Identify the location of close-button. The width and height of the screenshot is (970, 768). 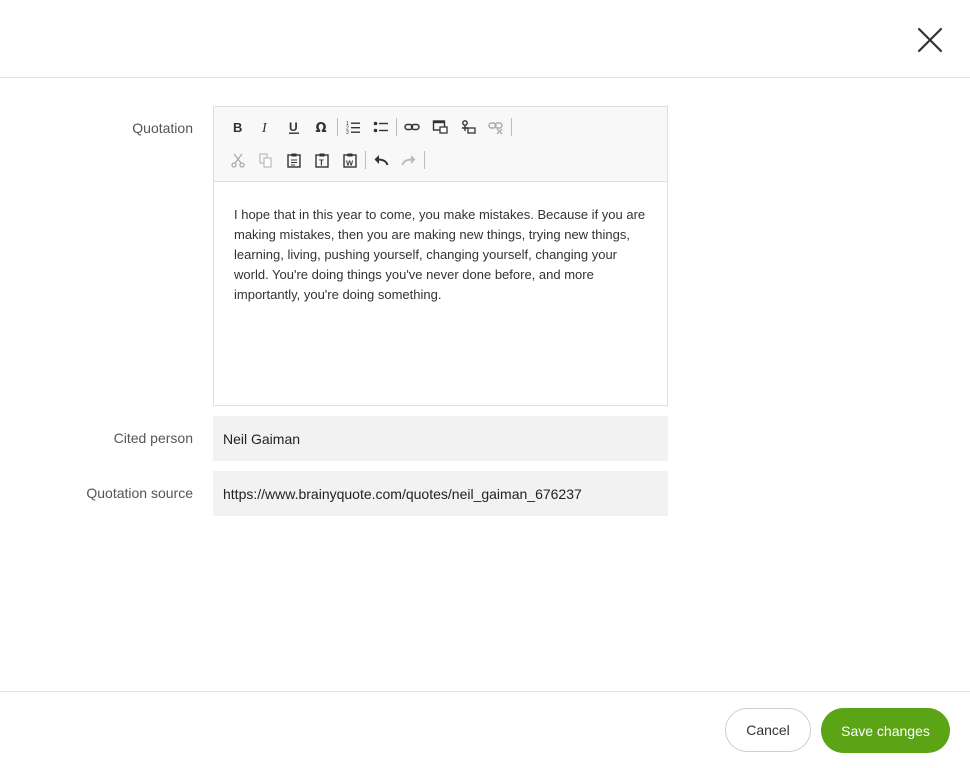
(930, 40).